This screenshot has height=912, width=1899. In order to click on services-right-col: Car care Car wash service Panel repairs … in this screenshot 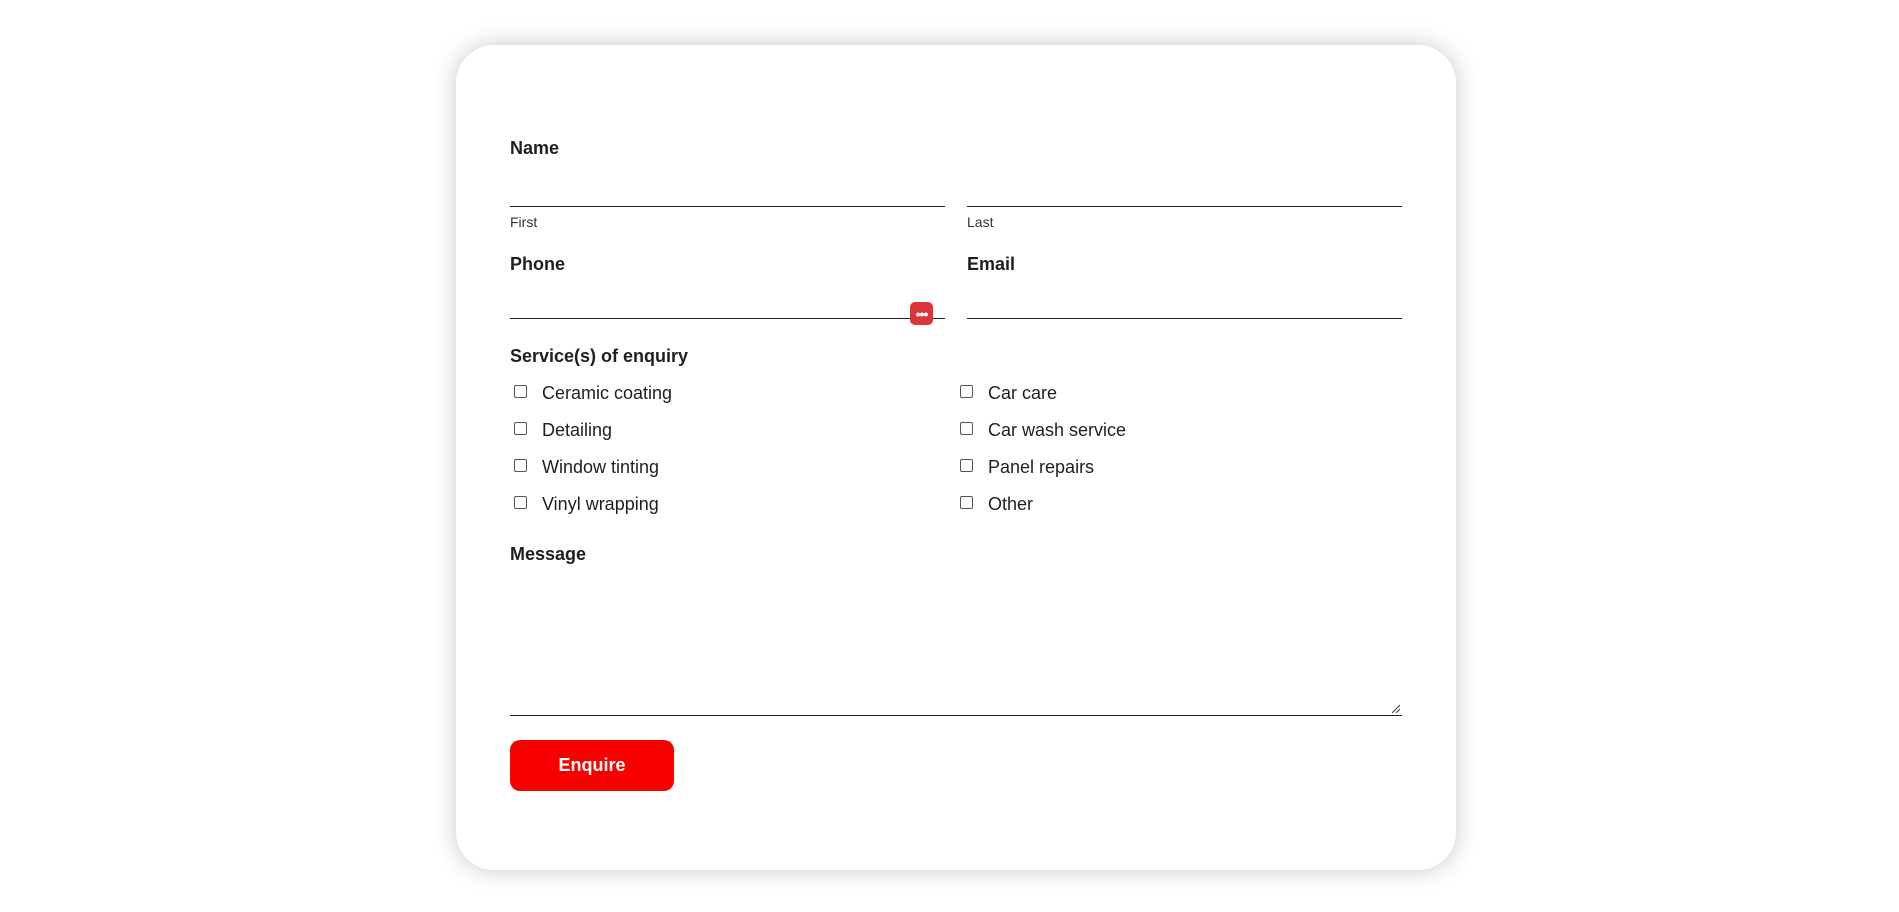, I will do `click(1179, 449)`.